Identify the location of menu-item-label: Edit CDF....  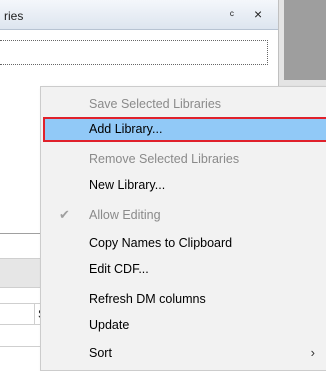
(119, 269).